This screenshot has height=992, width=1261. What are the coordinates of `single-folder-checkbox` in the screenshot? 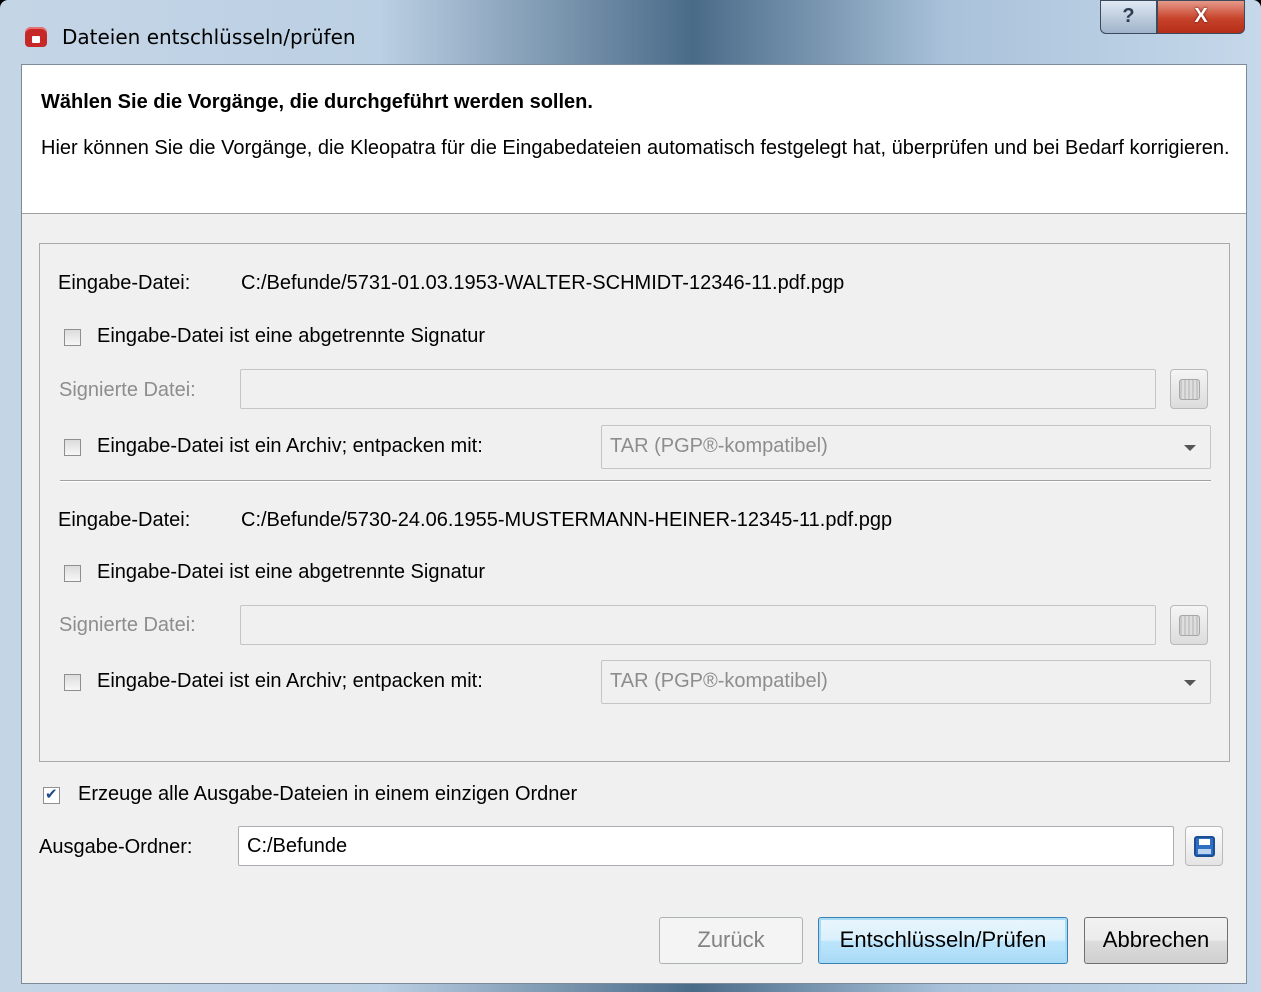 It's located at (51, 794).